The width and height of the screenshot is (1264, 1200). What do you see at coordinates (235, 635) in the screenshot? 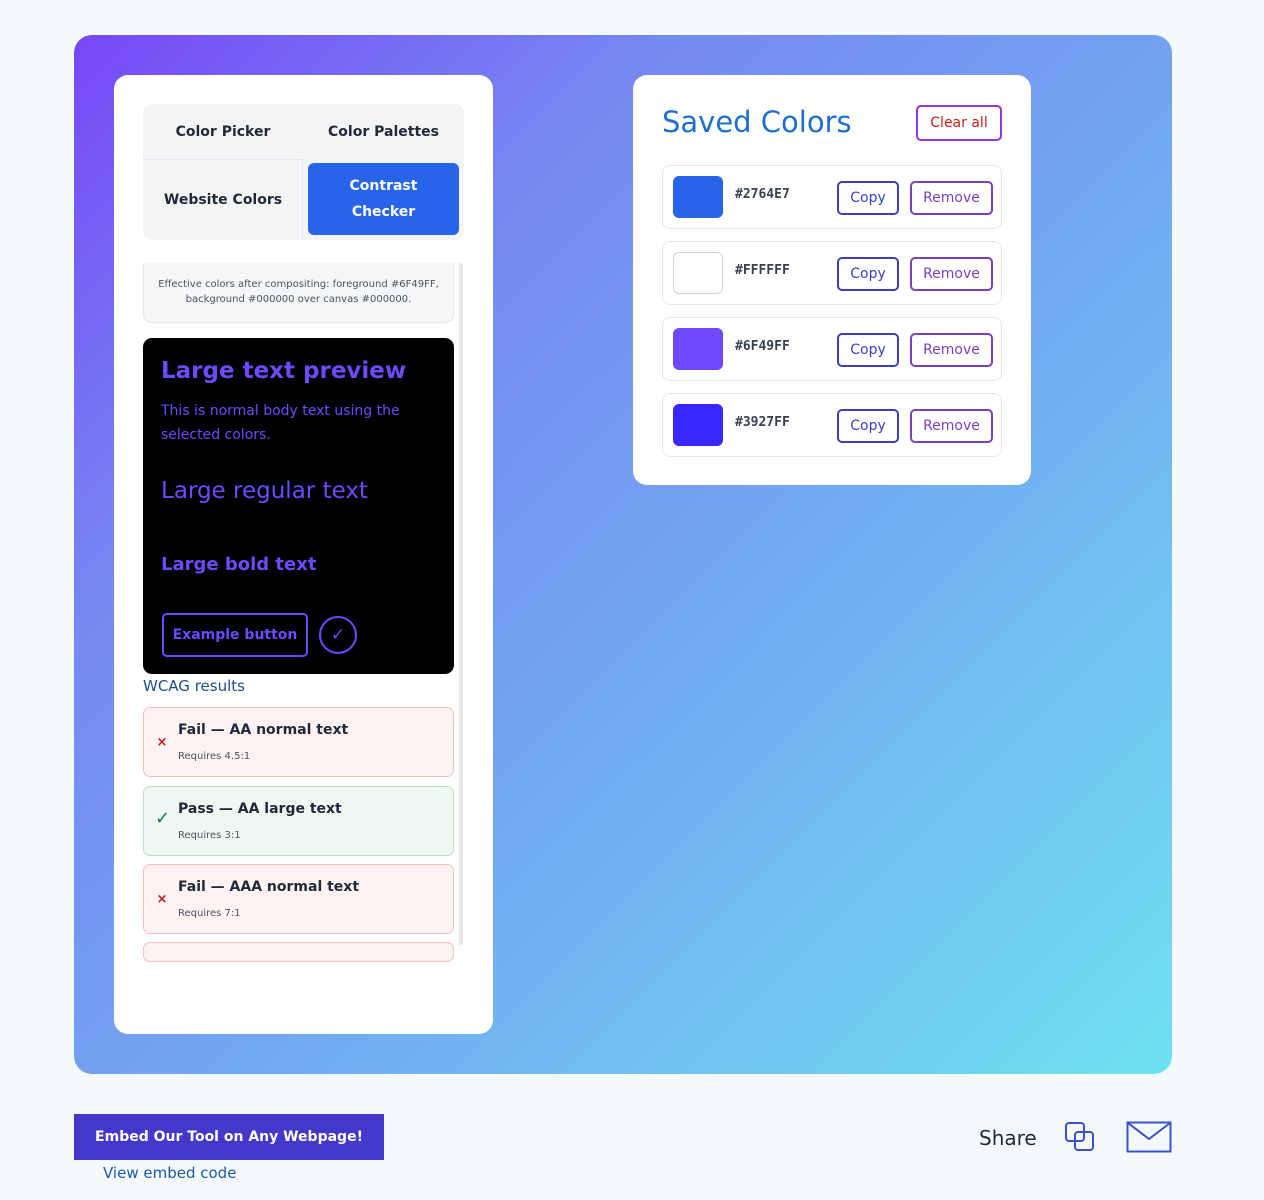
I see `example-button: Example button` at bounding box center [235, 635].